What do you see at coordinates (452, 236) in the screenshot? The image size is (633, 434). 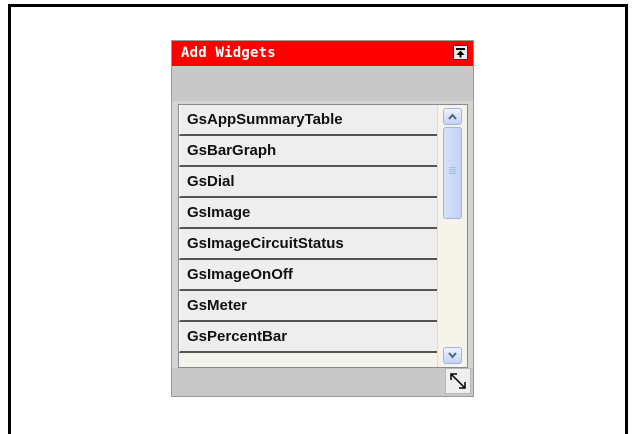 I see `vertical-scrollbar` at bounding box center [452, 236].